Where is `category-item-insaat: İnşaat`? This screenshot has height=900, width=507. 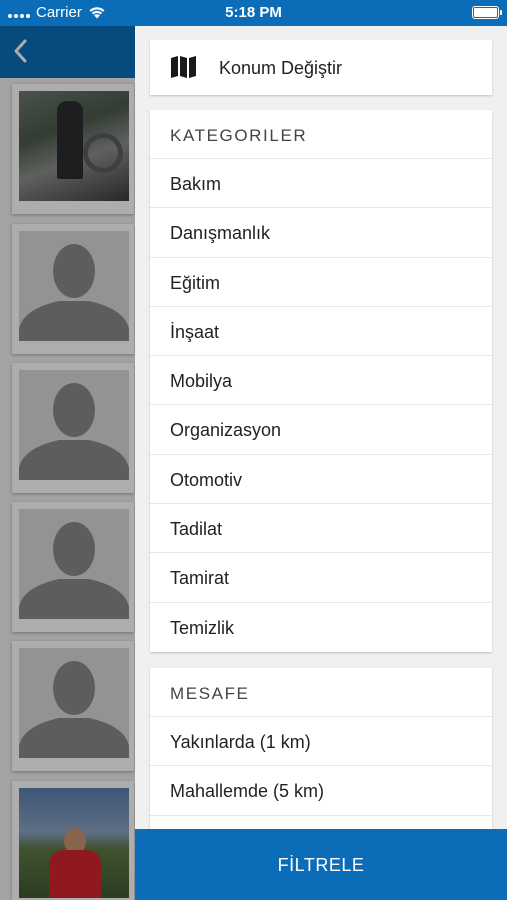
category-item-insaat: İnşaat is located at coordinates (321, 332).